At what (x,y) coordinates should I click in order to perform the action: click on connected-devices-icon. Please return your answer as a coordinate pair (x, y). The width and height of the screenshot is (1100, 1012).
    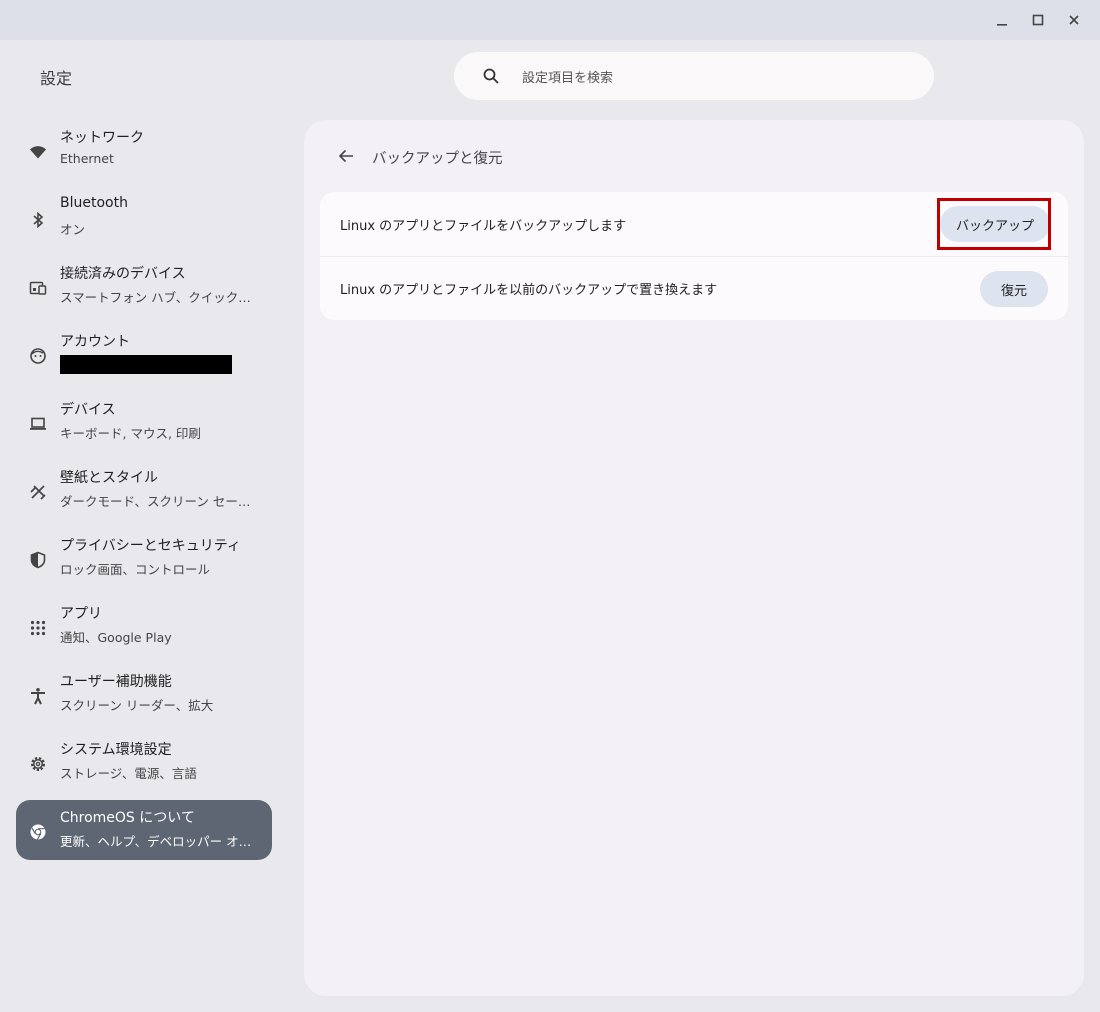
    Looking at the image, I should click on (38, 288).